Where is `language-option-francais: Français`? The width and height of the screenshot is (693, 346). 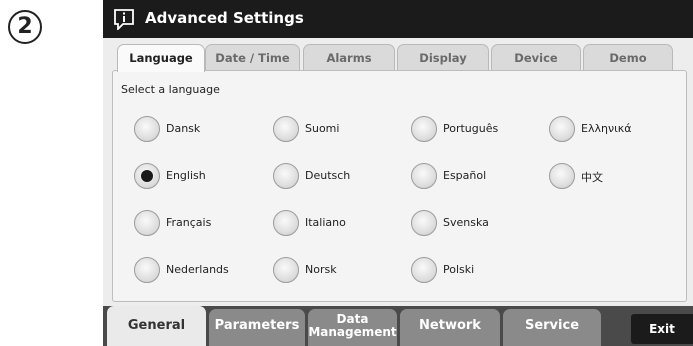
language-option-francais: Français is located at coordinates (189, 225).